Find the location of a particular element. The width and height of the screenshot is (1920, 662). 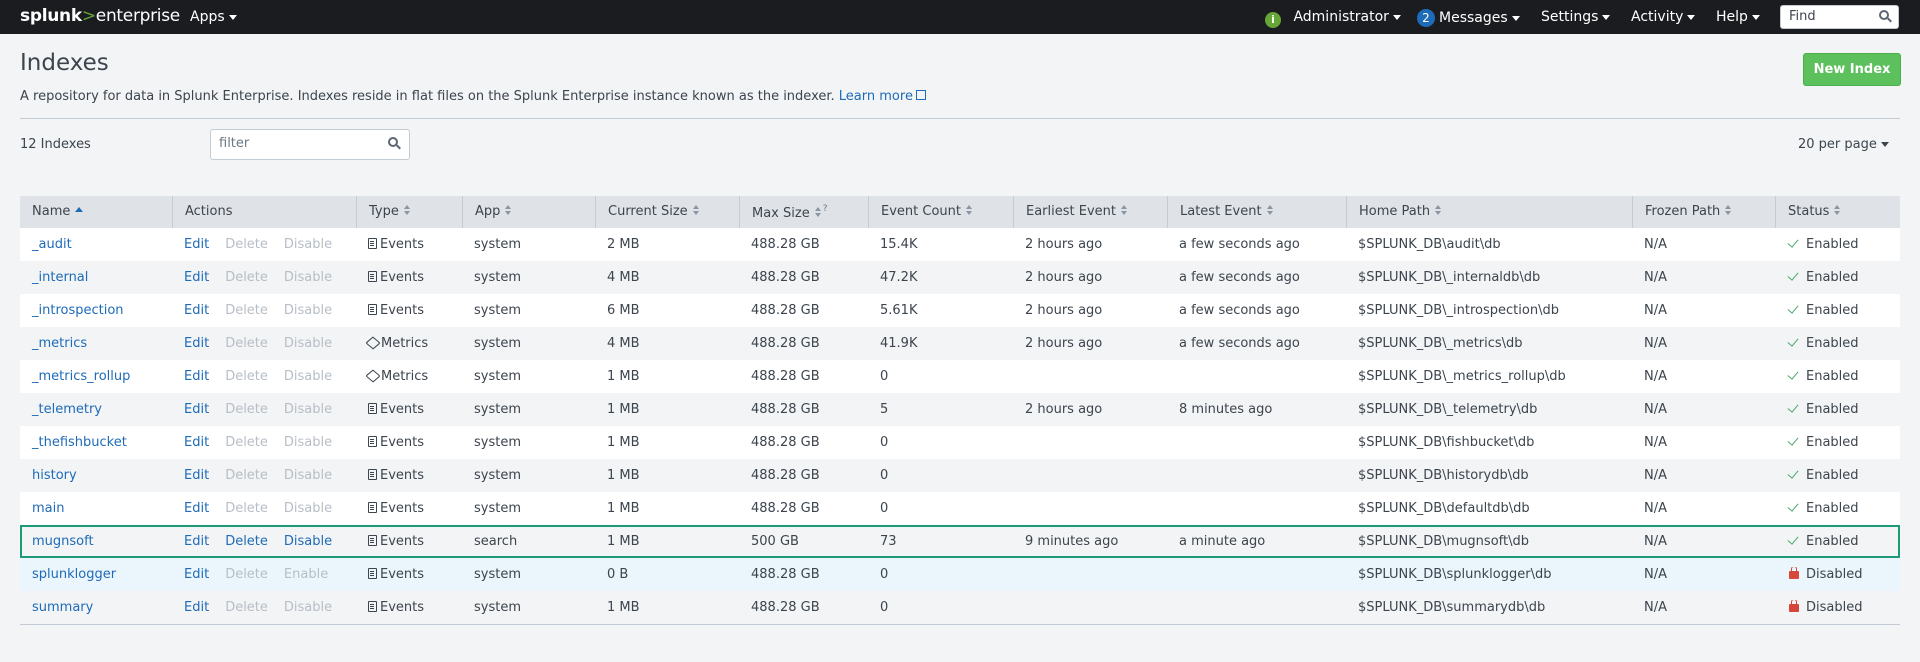

current-size: 1 MB is located at coordinates (623, 376).